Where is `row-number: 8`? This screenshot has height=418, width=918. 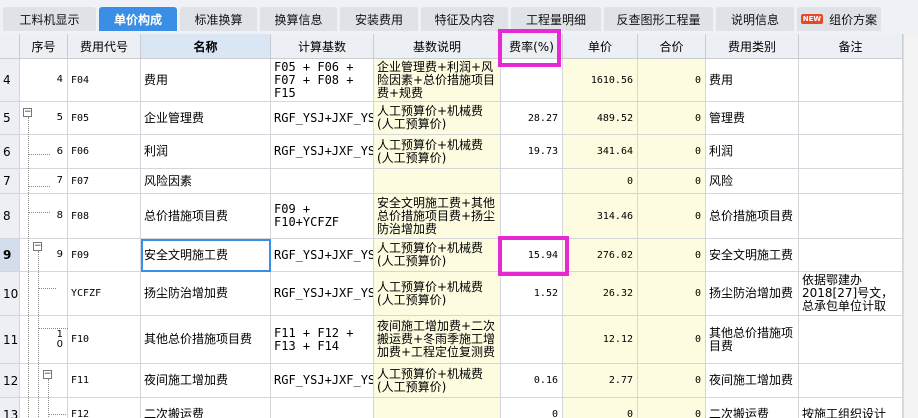 row-number: 8 is located at coordinates (10, 216).